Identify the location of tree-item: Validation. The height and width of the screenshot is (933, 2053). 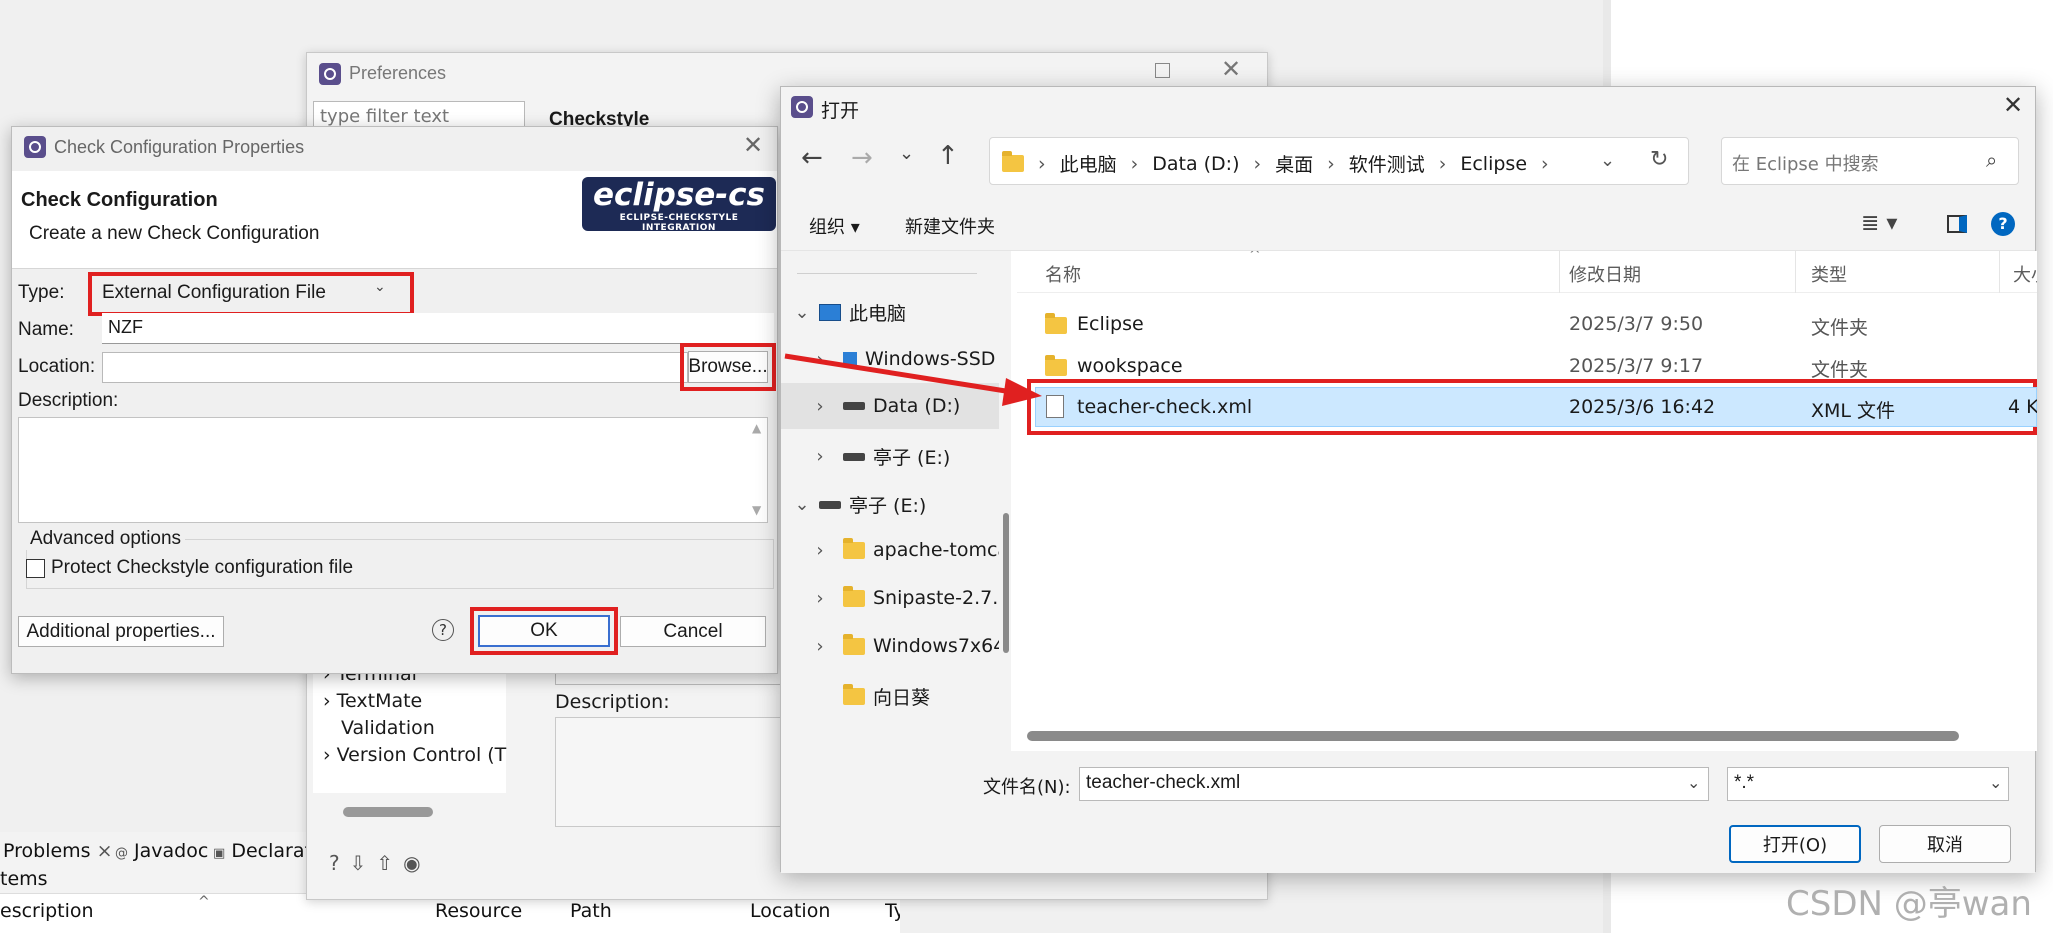
(388, 728).